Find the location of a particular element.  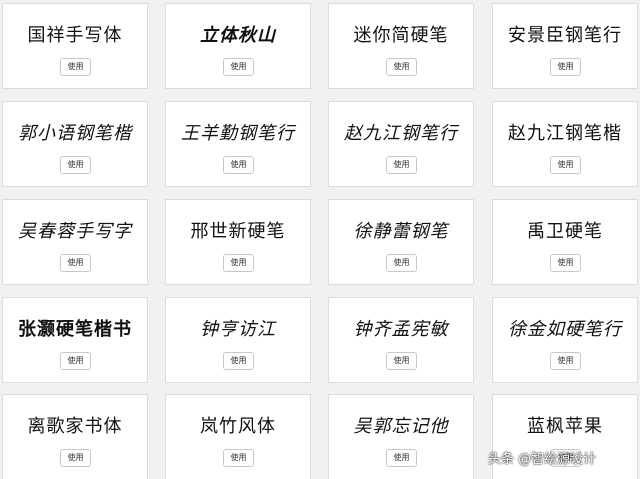

font-card: 王羊勤钢笔行 使用 is located at coordinates (238, 144).